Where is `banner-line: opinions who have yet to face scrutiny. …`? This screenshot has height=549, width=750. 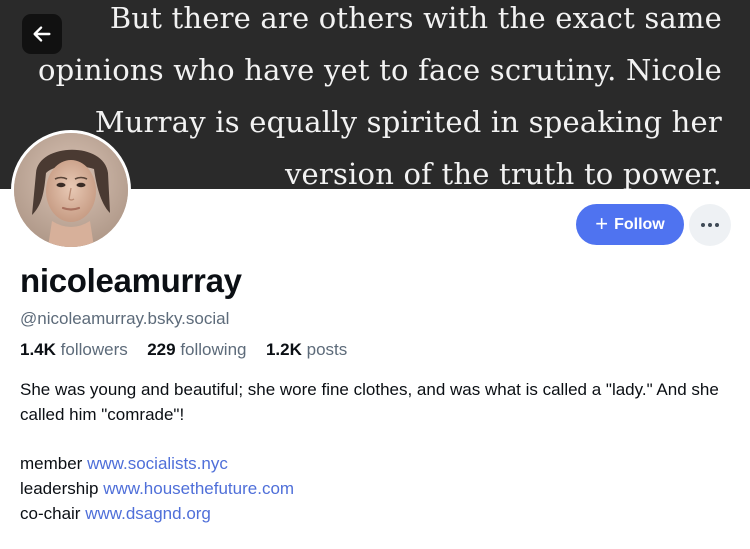
banner-line: opinions who have yet to face scrutiny. … is located at coordinates (379, 70).